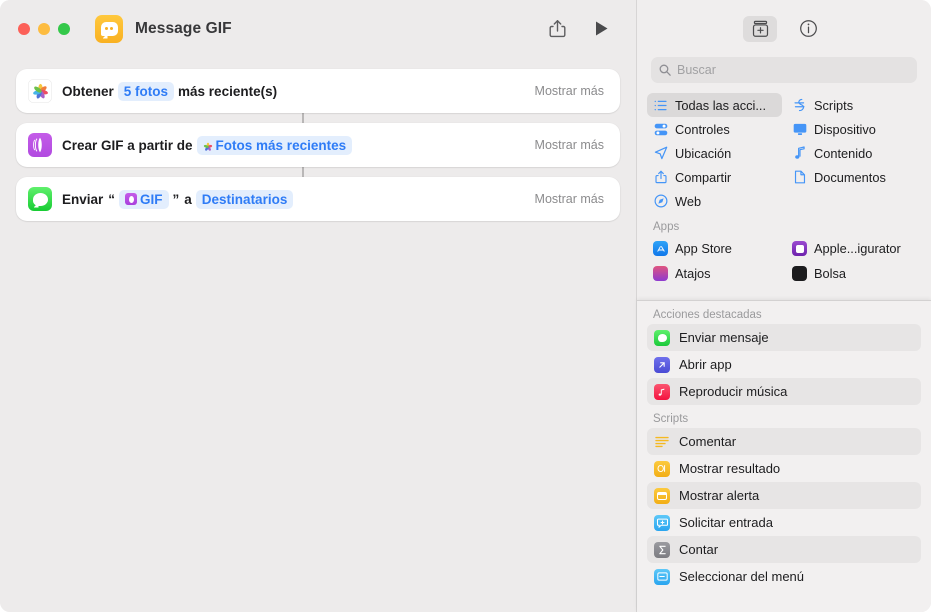  I want to click on list-item-label: Seleccionar del menú, so click(742, 576).